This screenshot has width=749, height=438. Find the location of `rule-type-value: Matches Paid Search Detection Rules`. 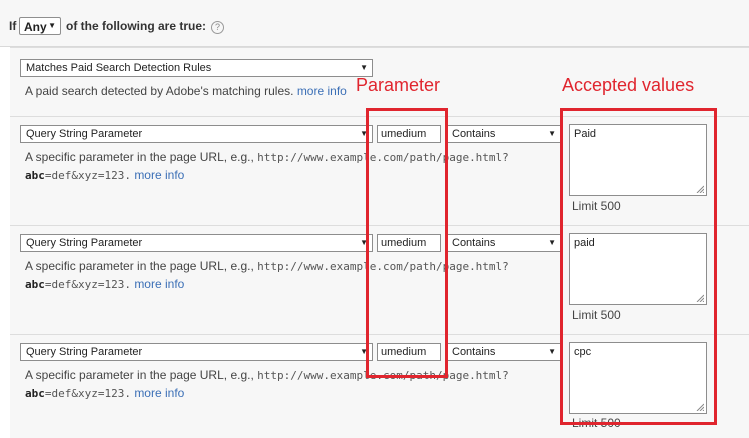

rule-type-value: Matches Paid Search Detection Rules is located at coordinates (119, 68).